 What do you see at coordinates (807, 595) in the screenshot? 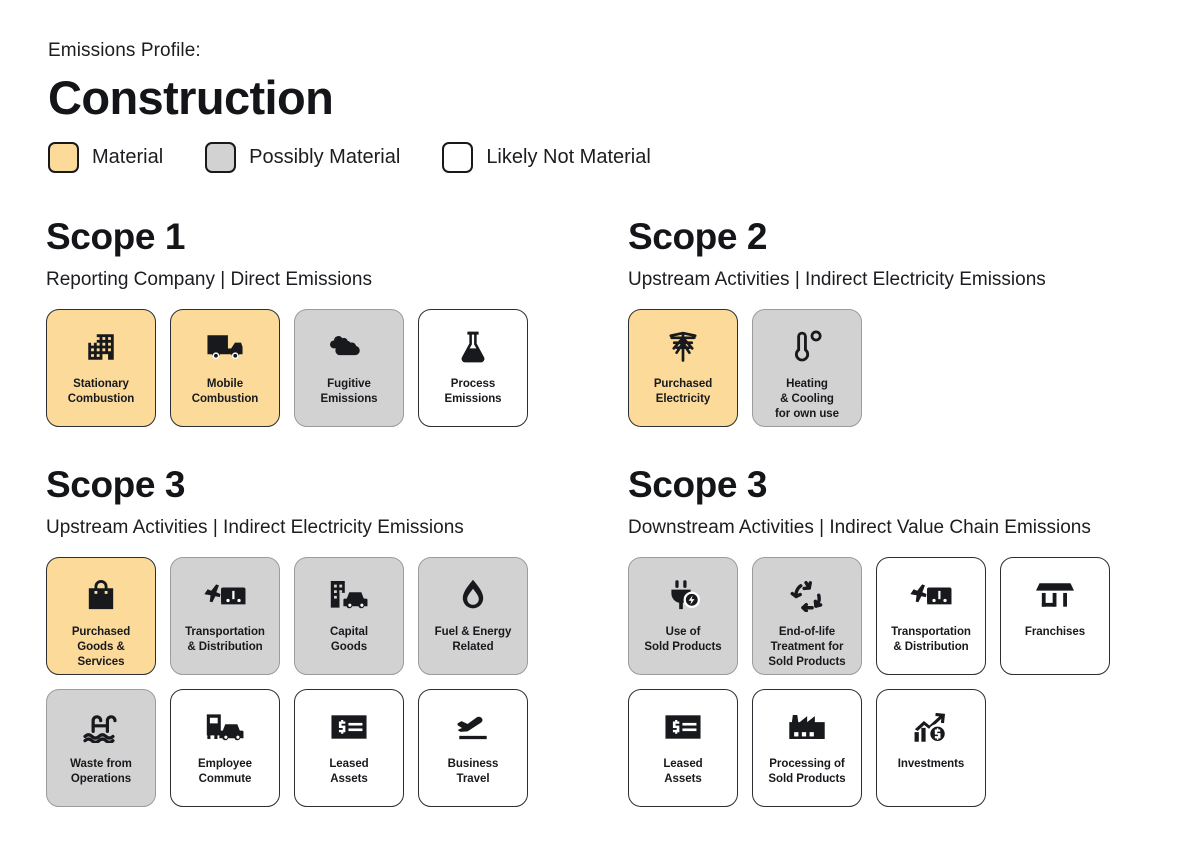
I see `recycle-icon` at bounding box center [807, 595].